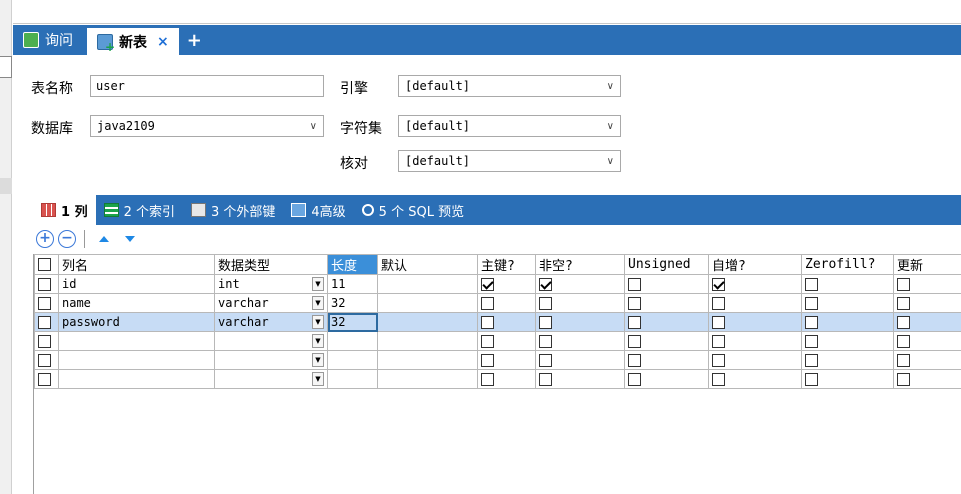 This screenshot has width=961, height=494. I want to click on collation-select: [default] ∨, so click(509, 161).